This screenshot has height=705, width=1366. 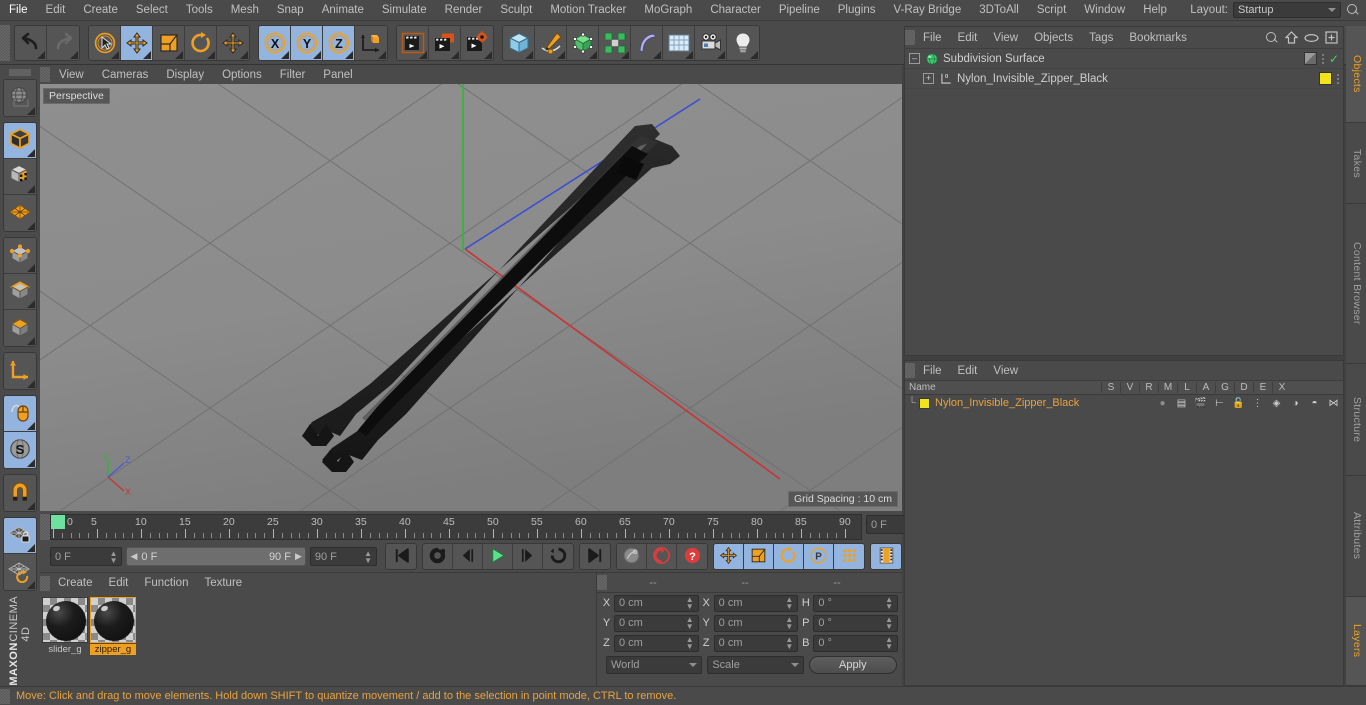 I want to click on lock-x-axis: X, so click(x=275, y=42).